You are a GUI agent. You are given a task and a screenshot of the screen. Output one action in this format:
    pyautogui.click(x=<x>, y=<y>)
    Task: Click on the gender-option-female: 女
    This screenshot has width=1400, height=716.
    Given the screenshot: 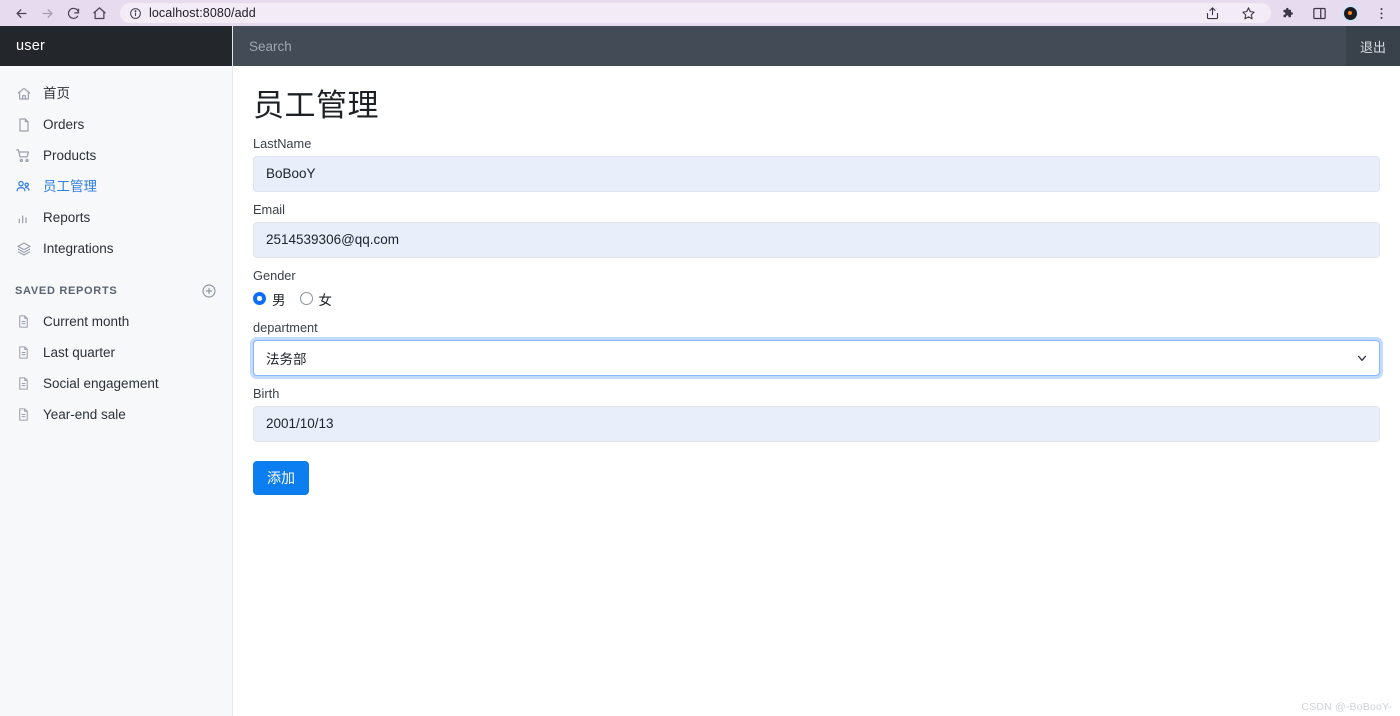 What is the action you would take?
    pyautogui.click(x=316, y=299)
    